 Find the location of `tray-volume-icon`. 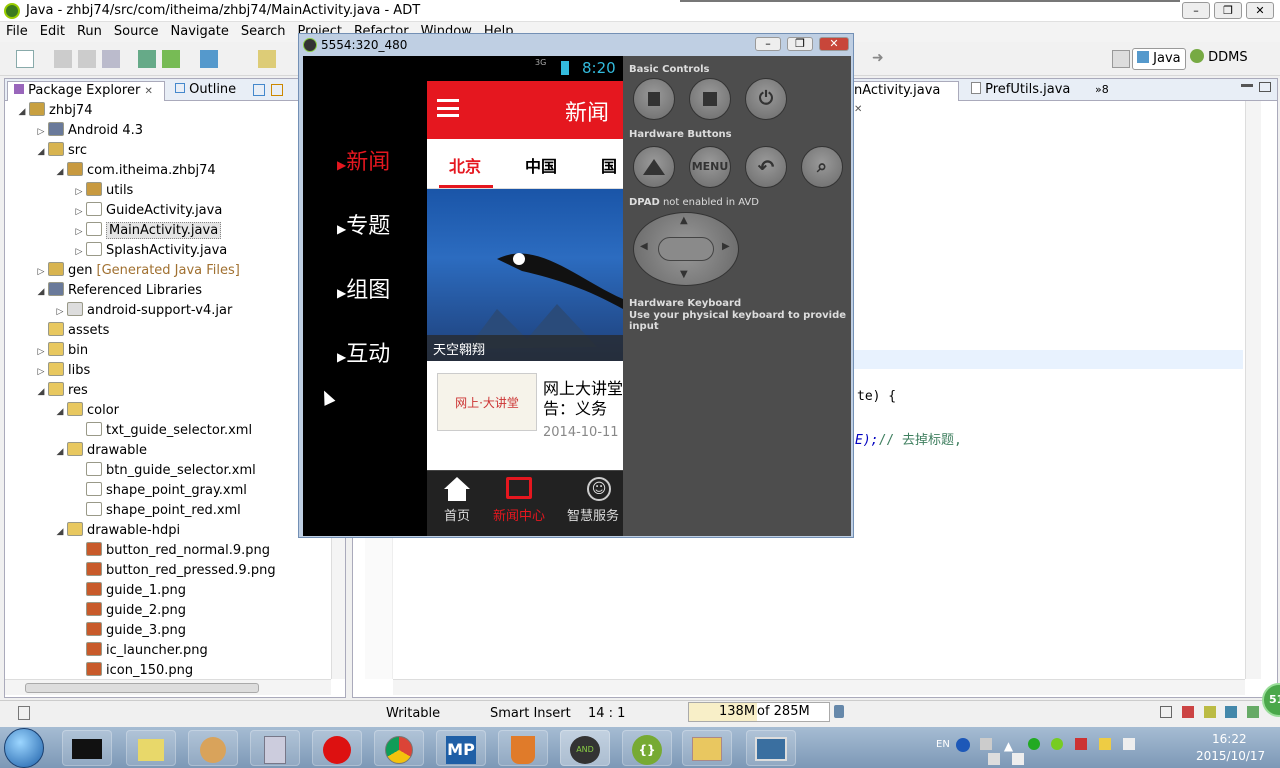

tray-volume-icon is located at coordinates (1017, 759).